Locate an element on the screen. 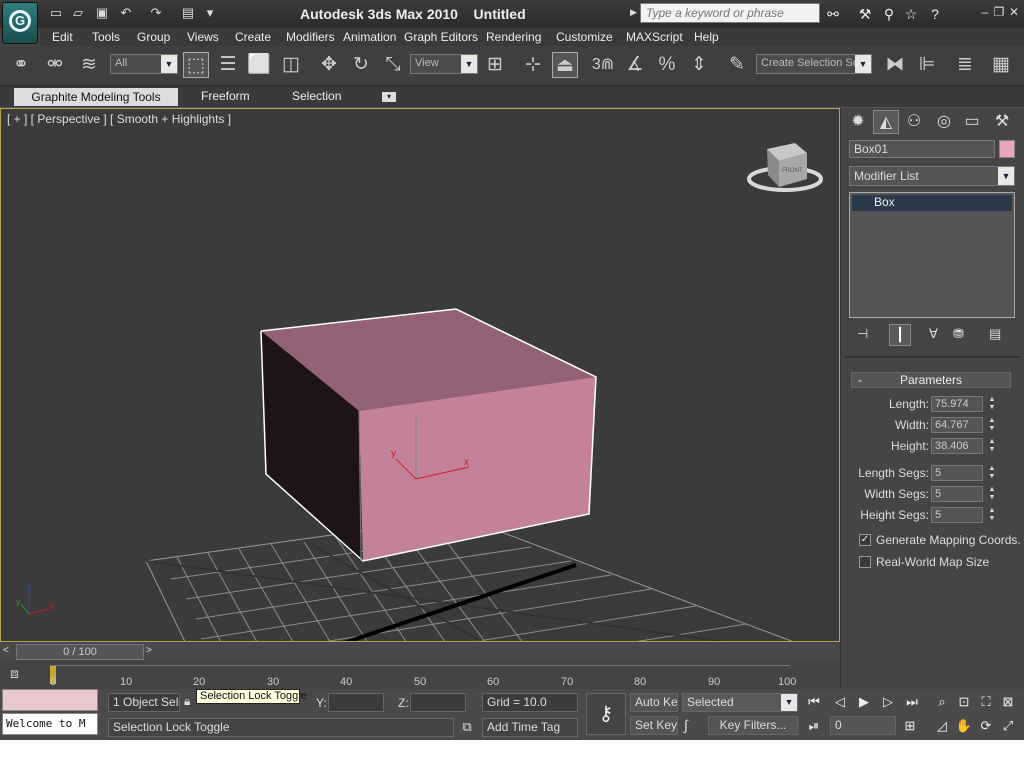 The width and height of the screenshot is (1024, 768). bind-space-warp-icon: ≋ is located at coordinates (89, 65).